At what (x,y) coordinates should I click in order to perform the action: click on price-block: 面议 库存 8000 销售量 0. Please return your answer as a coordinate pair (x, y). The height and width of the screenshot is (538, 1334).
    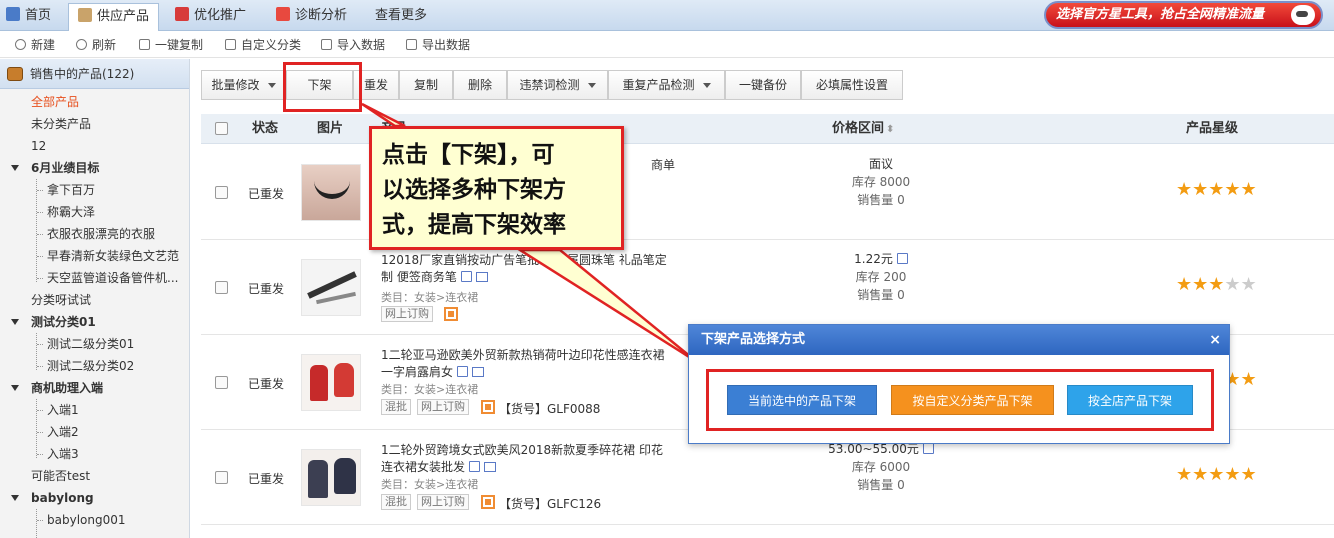
    Looking at the image, I should click on (881, 182).